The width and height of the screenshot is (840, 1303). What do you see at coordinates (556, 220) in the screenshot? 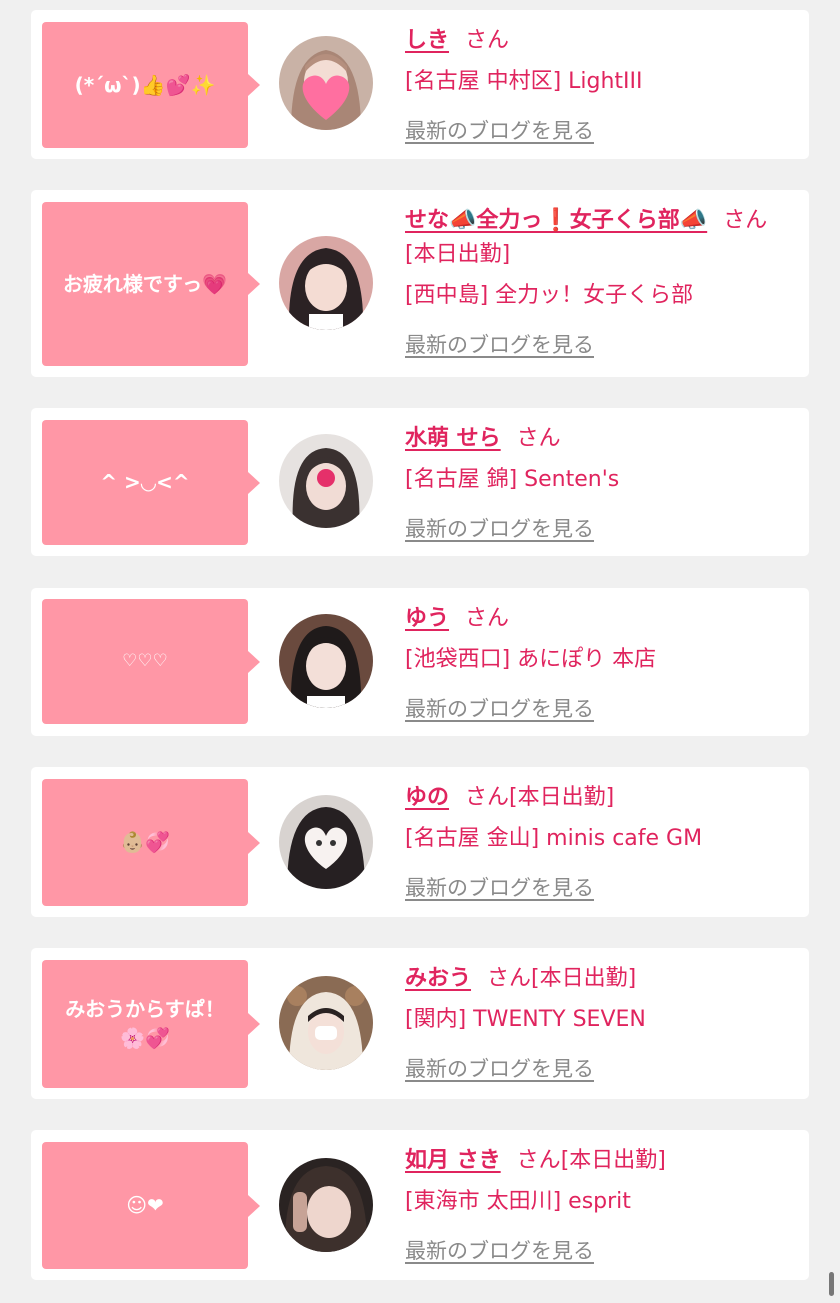
I see `girl-name-link: せな📣全力っ❗️女子くら部📣` at bounding box center [556, 220].